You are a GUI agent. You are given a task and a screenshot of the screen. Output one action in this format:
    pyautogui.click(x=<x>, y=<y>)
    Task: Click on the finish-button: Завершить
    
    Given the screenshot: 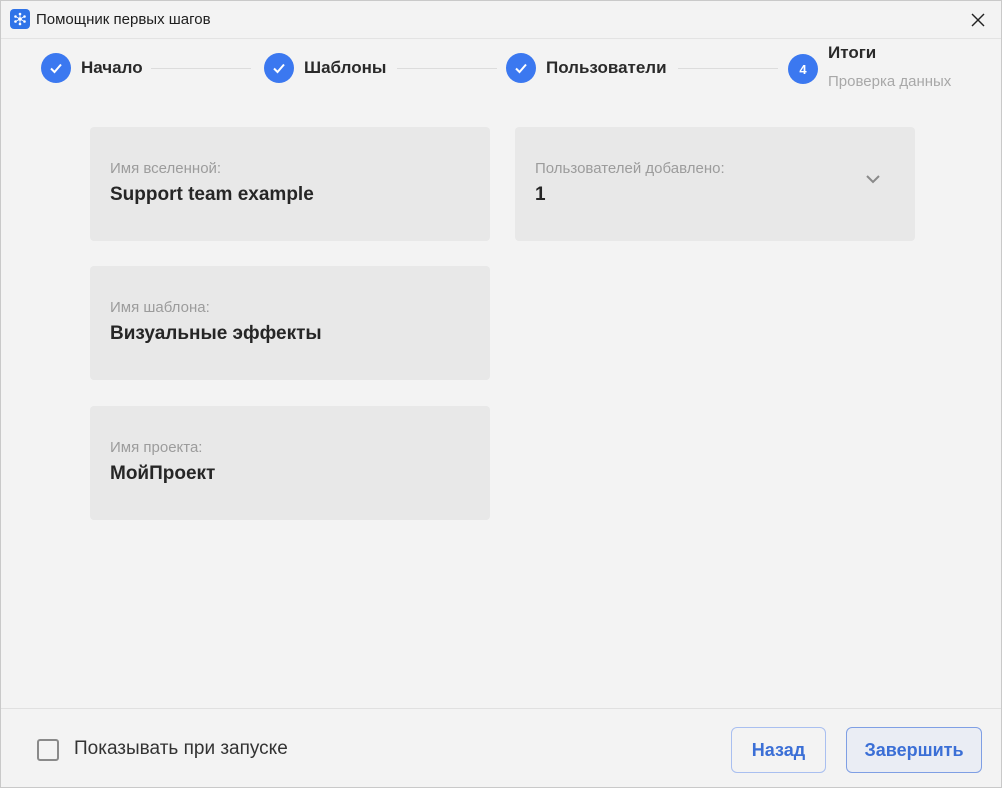 What is the action you would take?
    pyautogui.click(x=914, y=750)
    